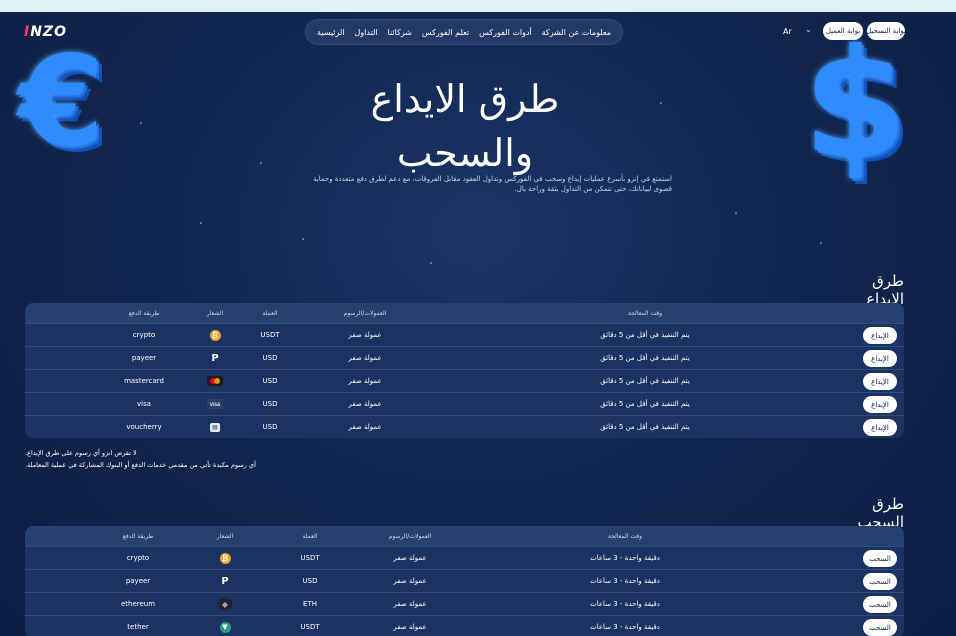  I want to click on nav-item-trading: التداول, so click(365, 32).